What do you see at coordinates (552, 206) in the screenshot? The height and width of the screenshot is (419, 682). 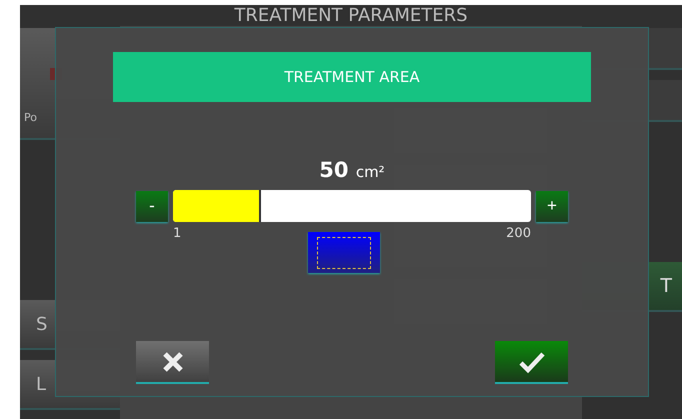 I see `increase-button: +` at bounding box center [552, 206].